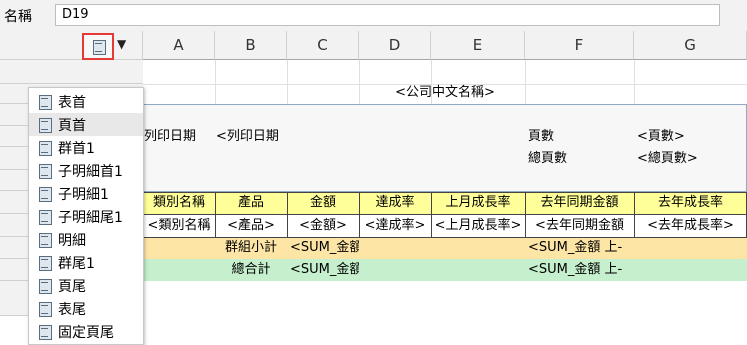 The width and height of the screenshot is (747, 345). I want to click on column-header-f: F, so click(579, 45).